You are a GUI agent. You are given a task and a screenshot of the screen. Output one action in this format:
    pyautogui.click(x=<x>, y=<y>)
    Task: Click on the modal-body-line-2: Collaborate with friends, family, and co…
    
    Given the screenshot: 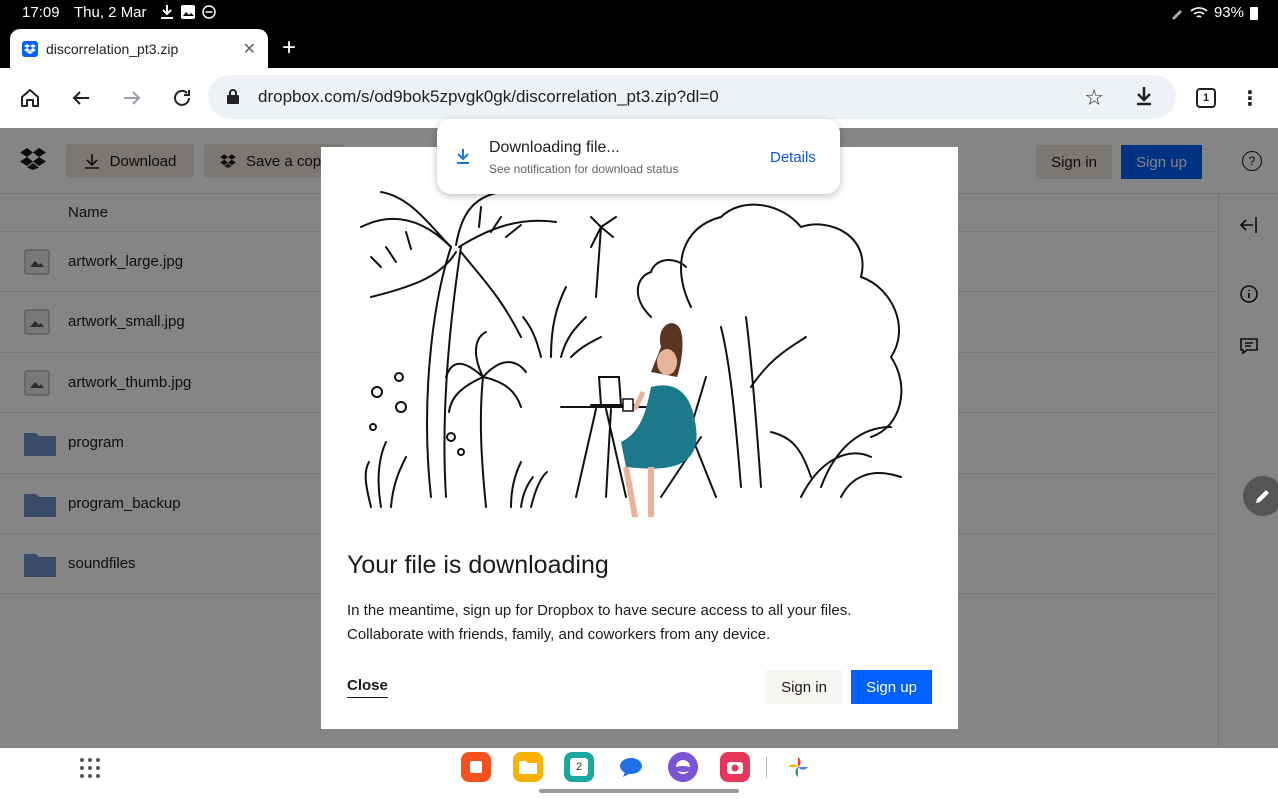 What is the action you would take?
    pyautogui.click(x=559, y=634)
    